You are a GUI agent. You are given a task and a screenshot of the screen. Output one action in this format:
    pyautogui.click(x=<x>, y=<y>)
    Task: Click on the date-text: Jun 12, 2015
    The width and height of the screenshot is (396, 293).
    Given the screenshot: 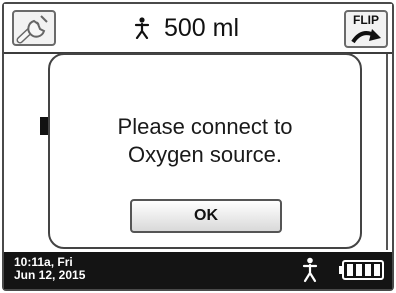 What is the action you would take?
    pyautogui.click(x=50, y=275)
    